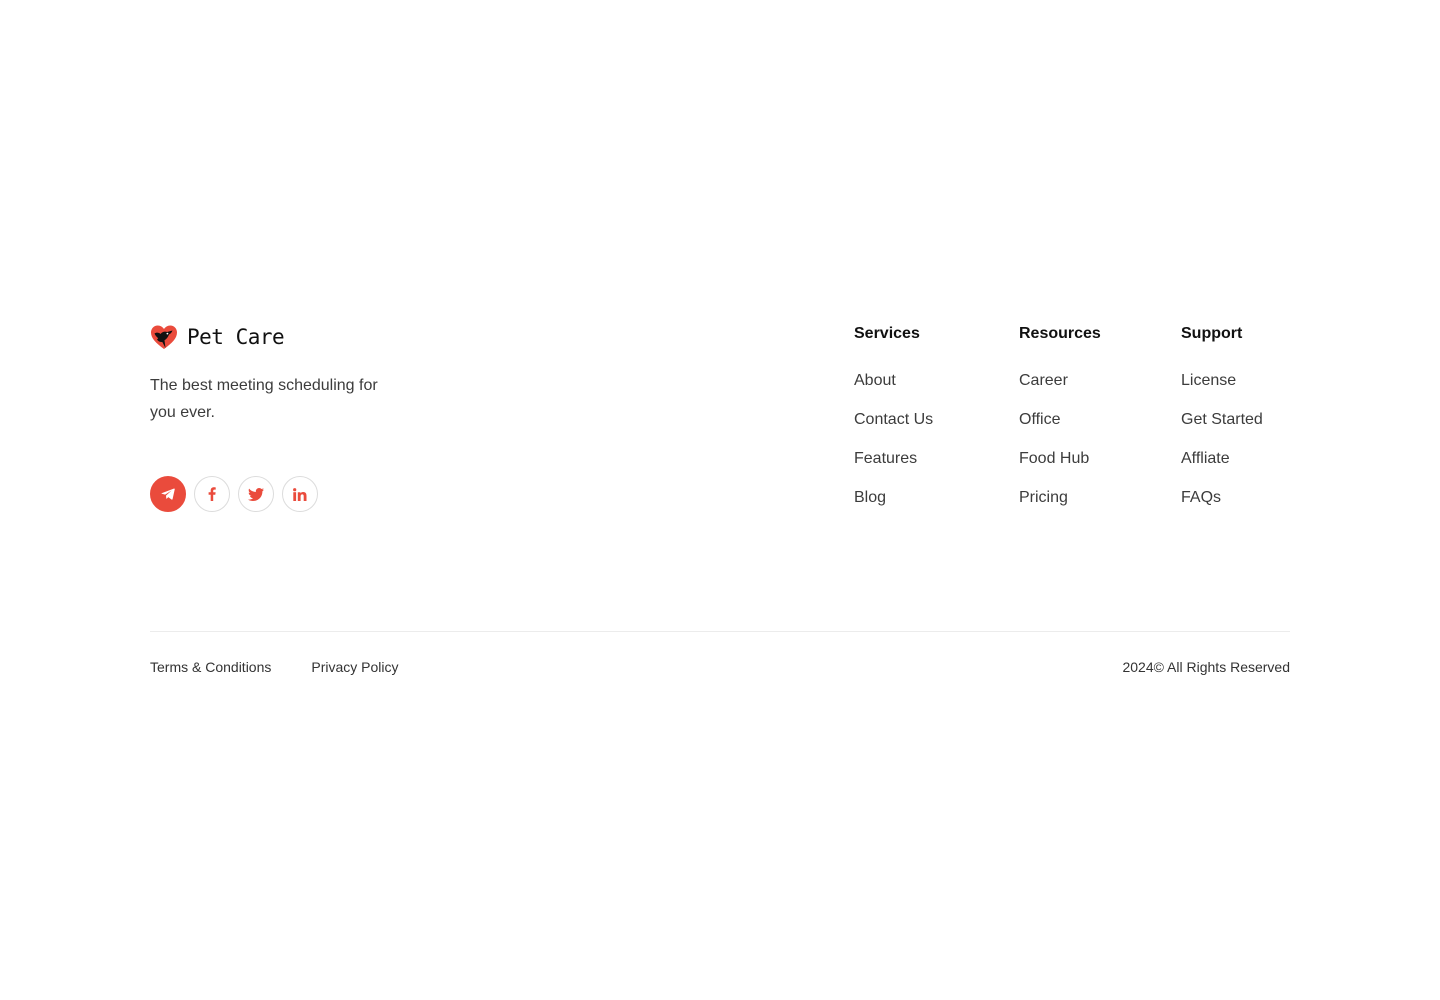  I want to click on copyright-text: 2024© All Rights Reserved, so click(1206, 667).